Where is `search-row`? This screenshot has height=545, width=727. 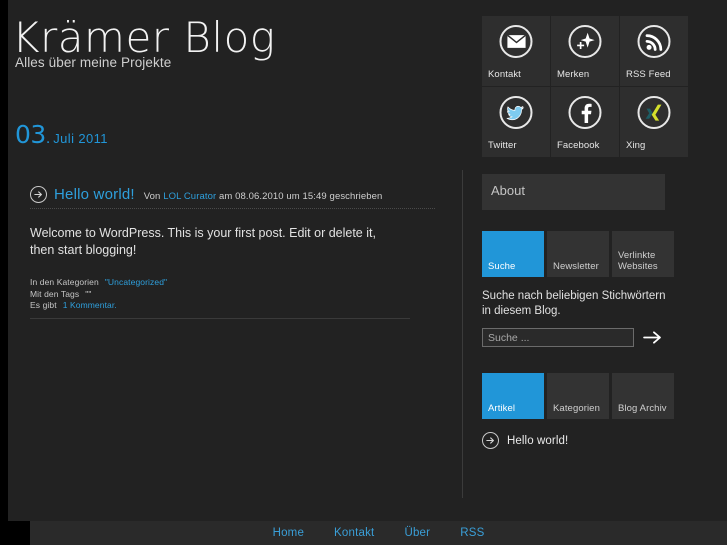 search-row is located at coordinates (581, 337).